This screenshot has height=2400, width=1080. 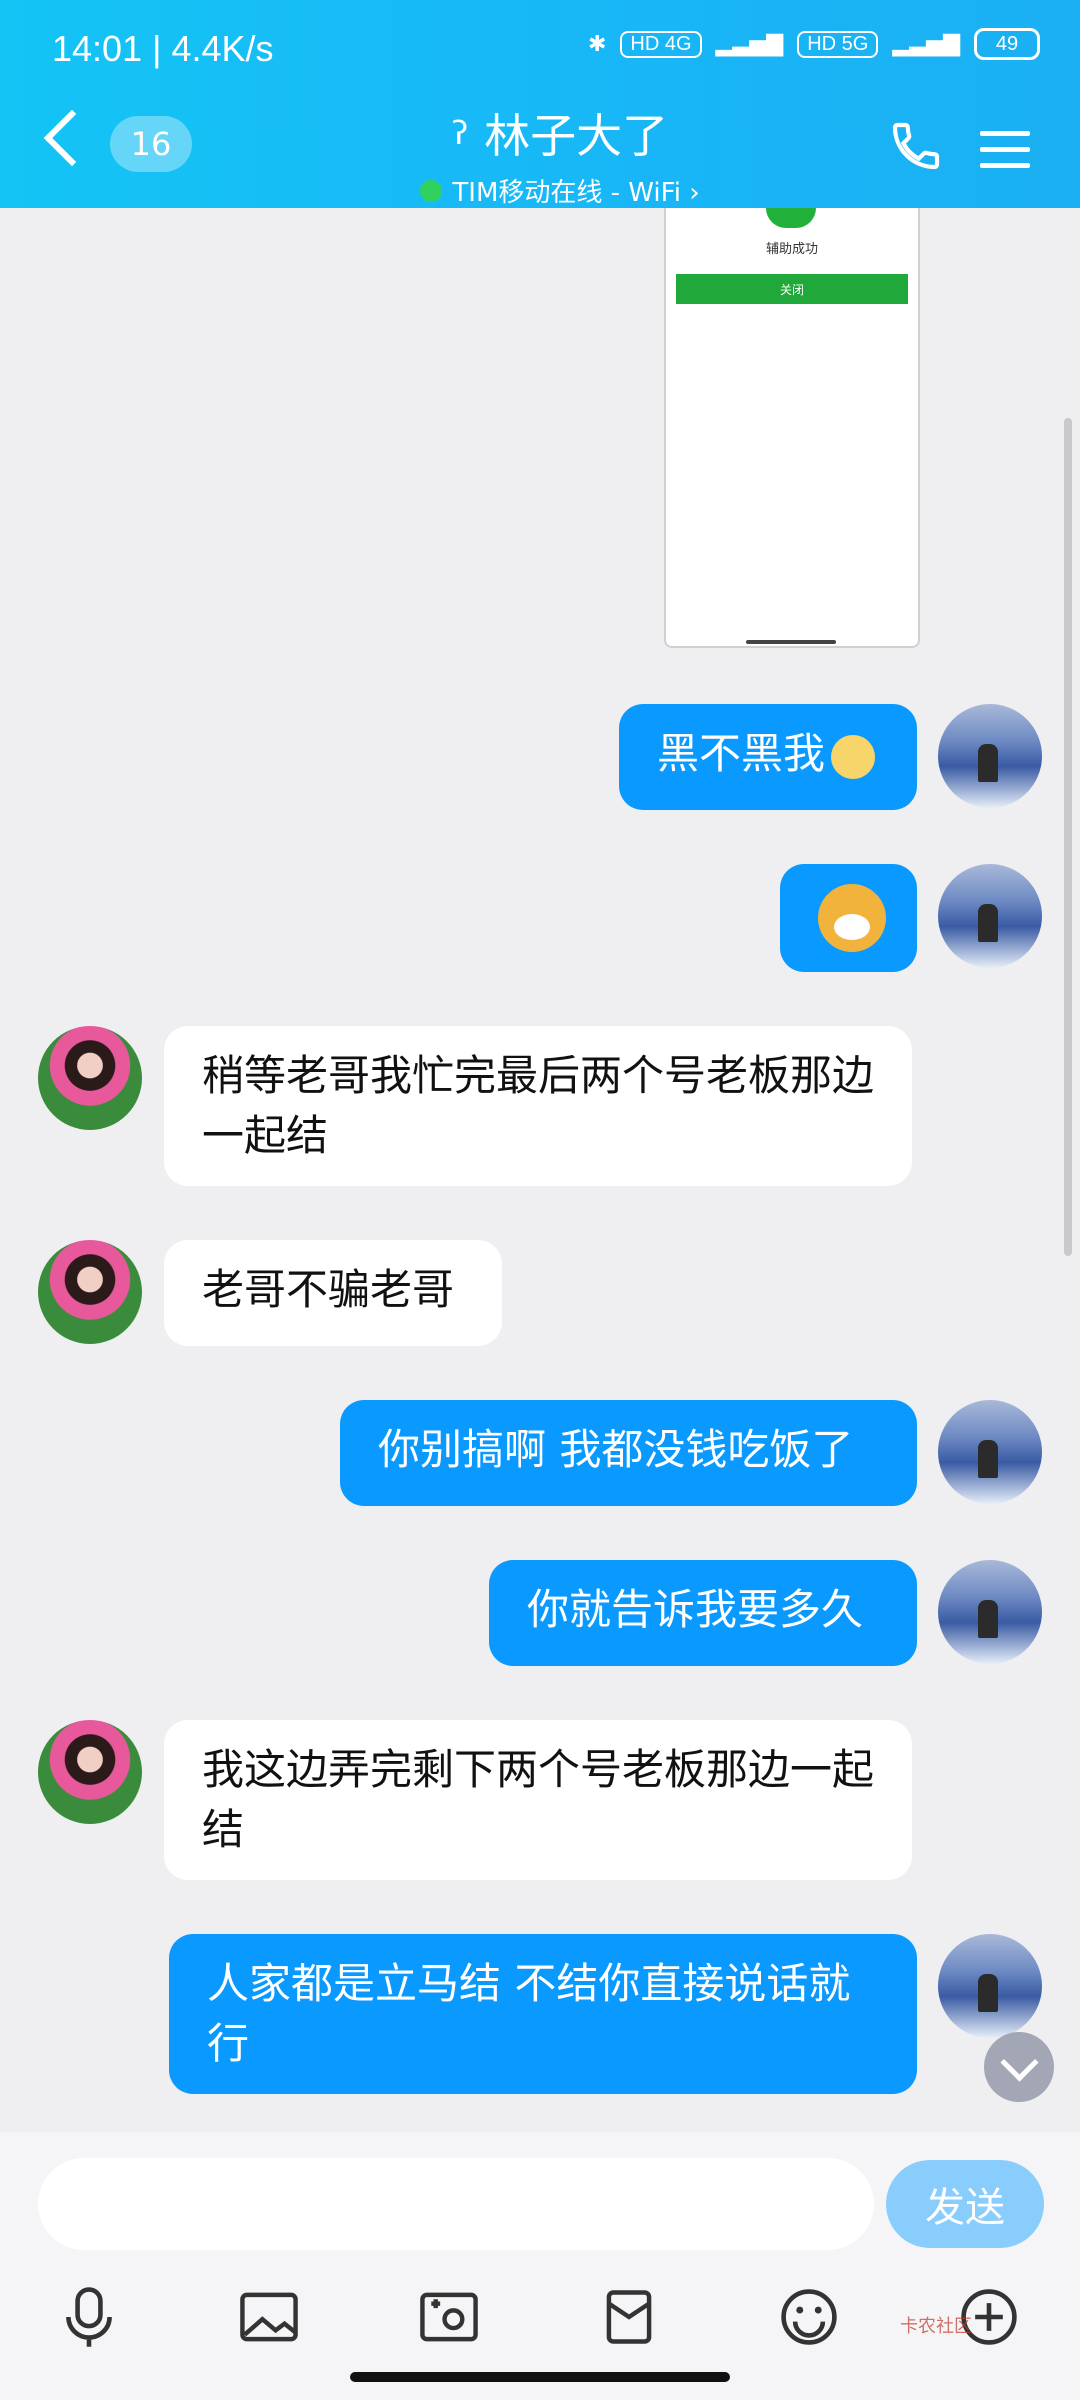 What do you see at coordinates (456, 2204) in the screenshot?
I see `message-input` at bounding box center [456, 2204].